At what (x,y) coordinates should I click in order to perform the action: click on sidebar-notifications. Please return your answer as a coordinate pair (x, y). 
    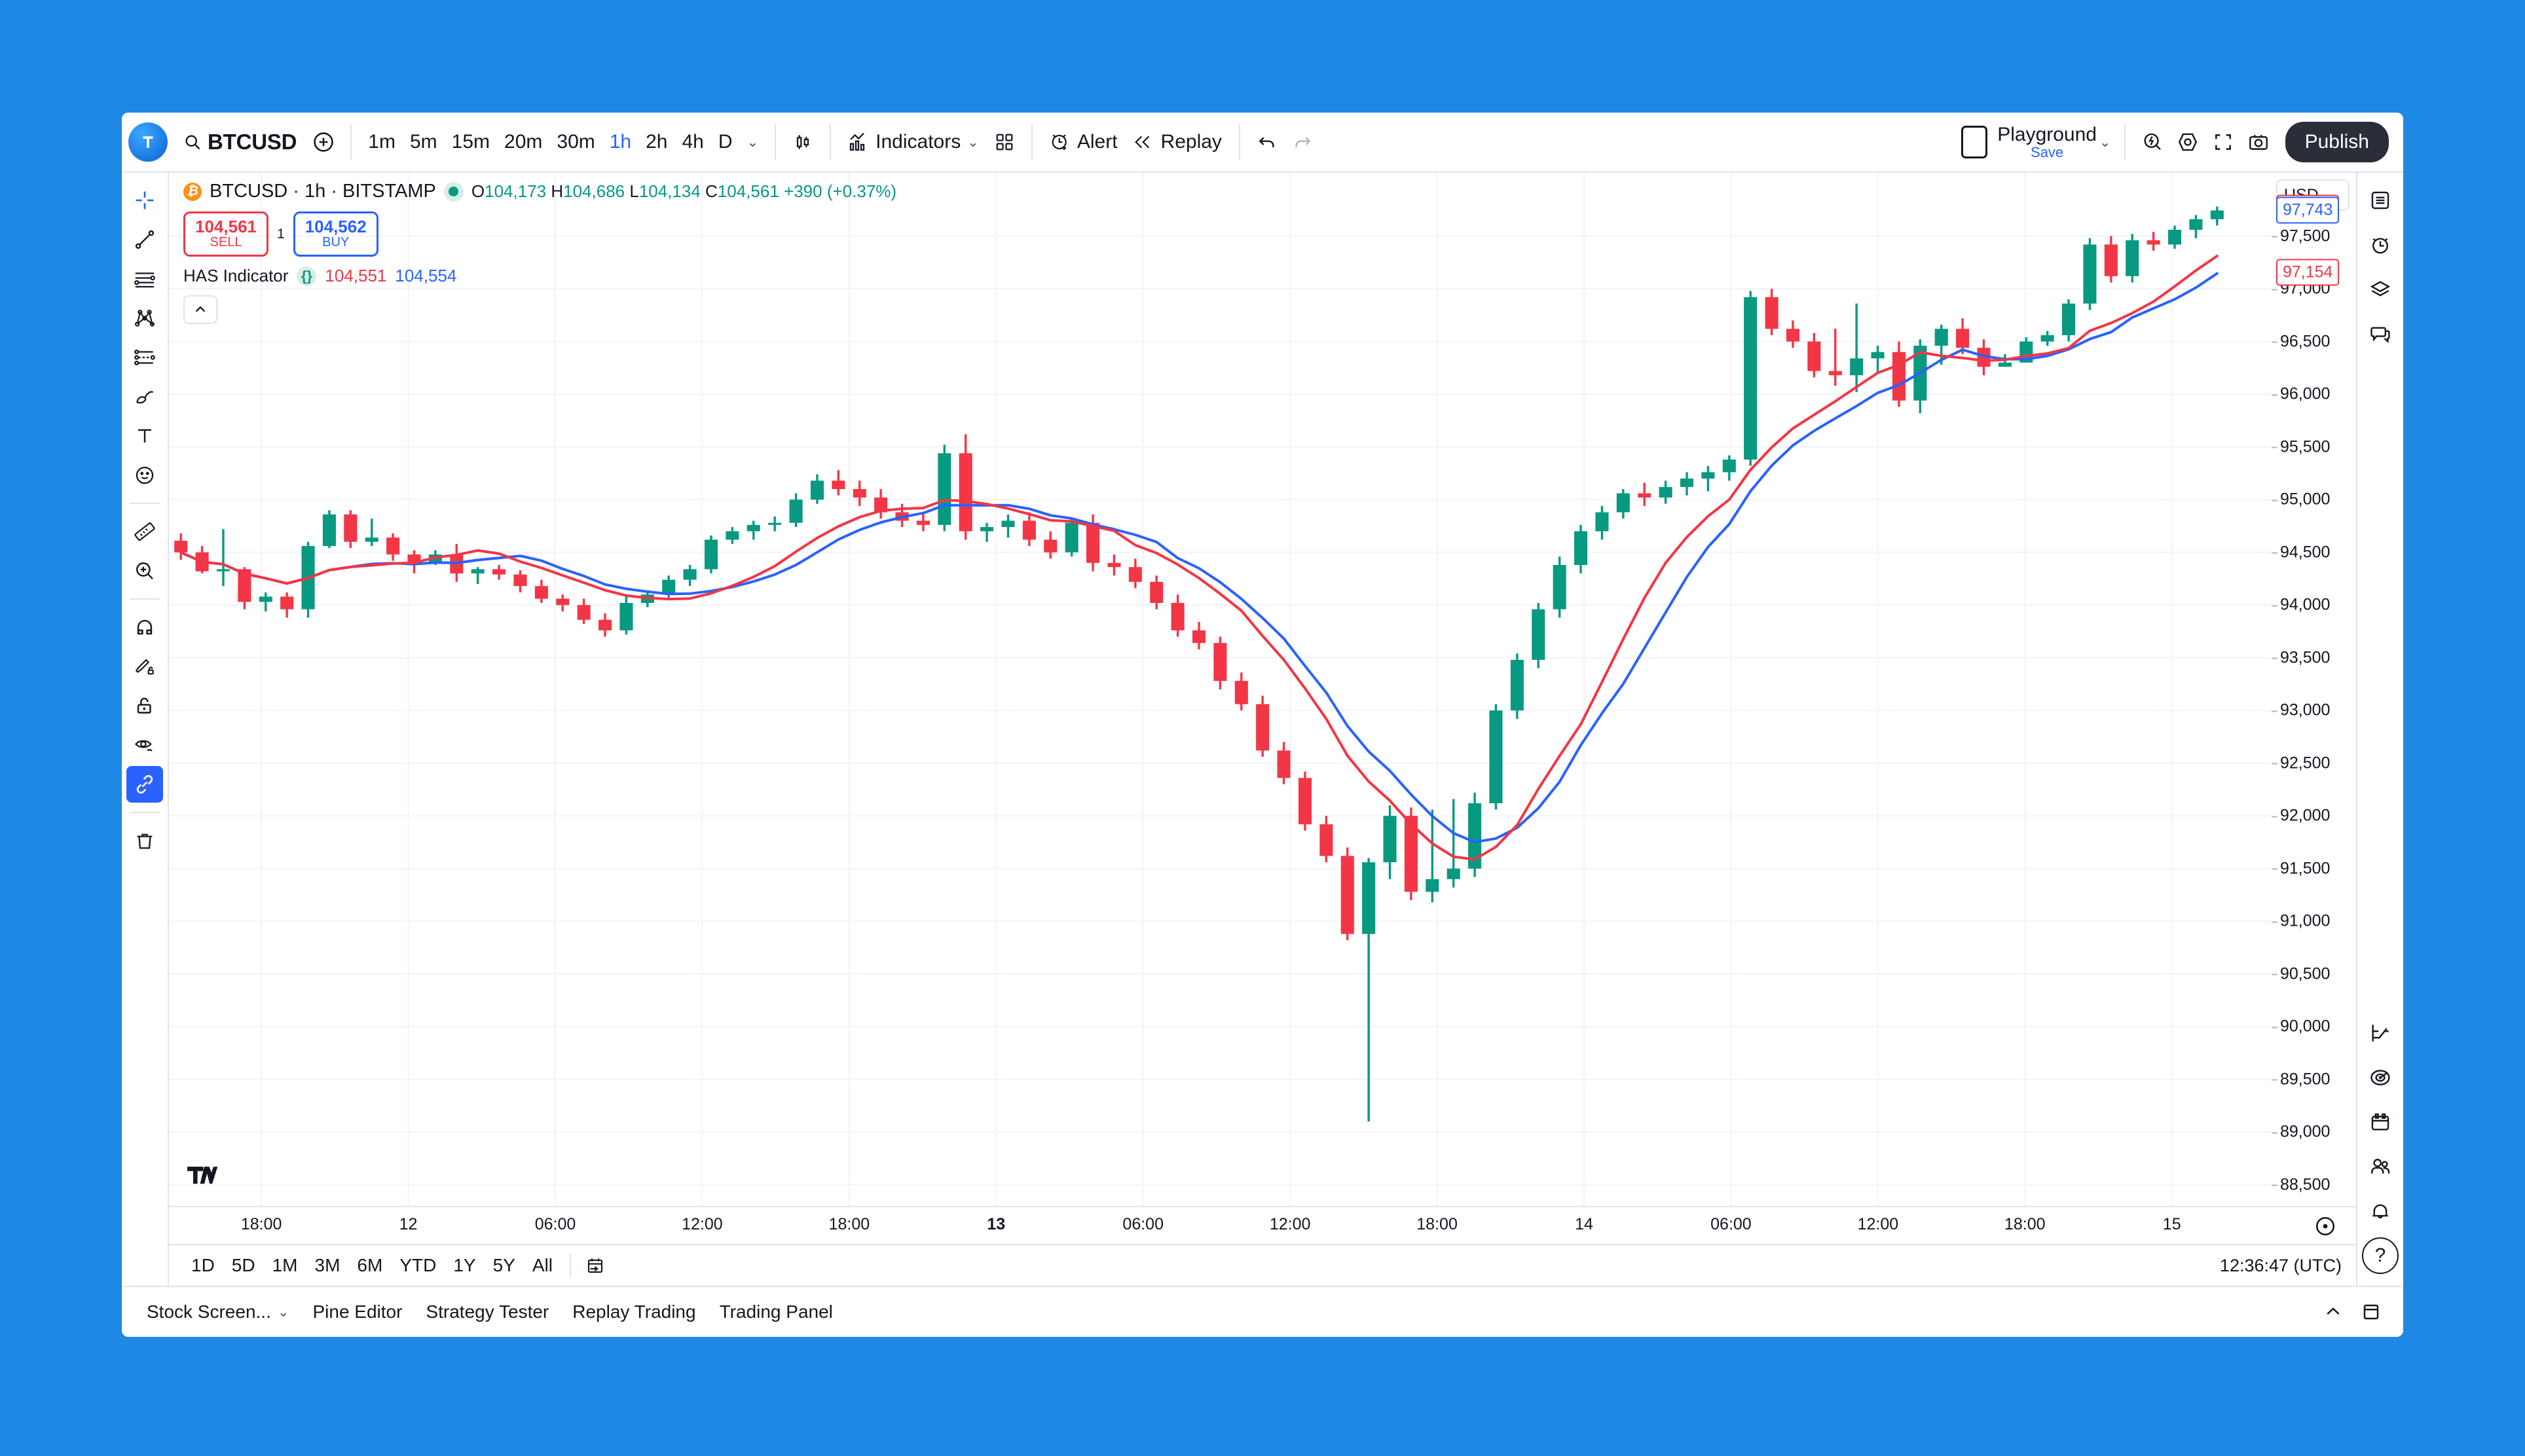
    Looking at the image, I should click on (2380, 1211).